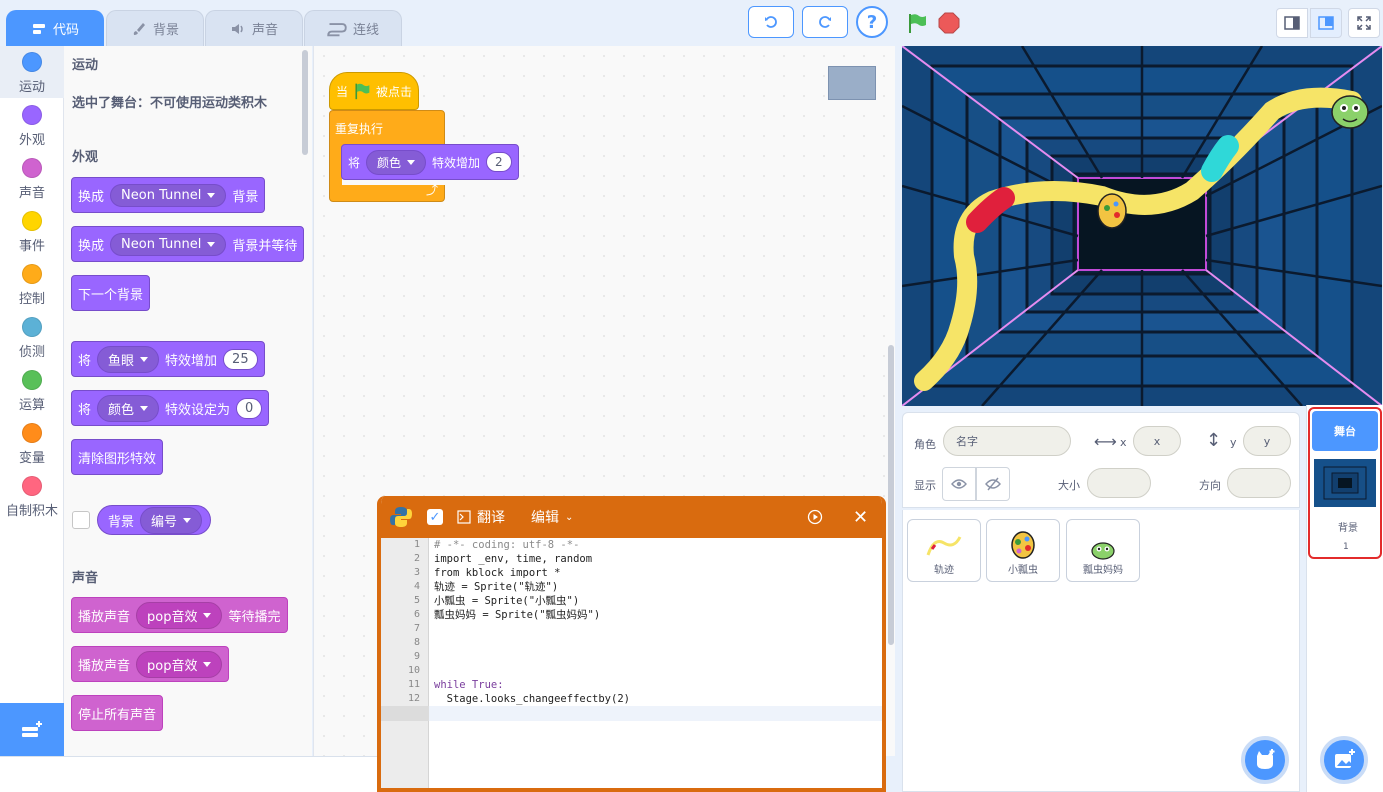  I want to click on category-label: 外观, so click(31, 140).